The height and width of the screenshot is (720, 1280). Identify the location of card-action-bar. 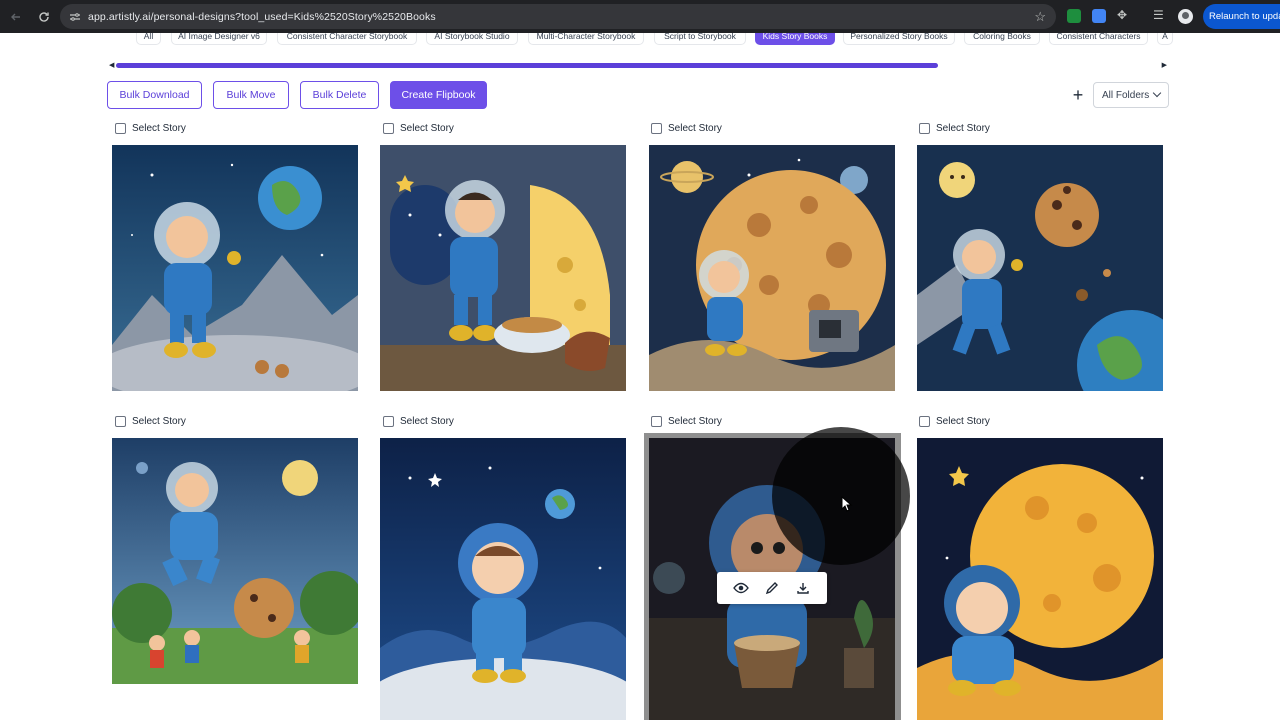
(772, 588).